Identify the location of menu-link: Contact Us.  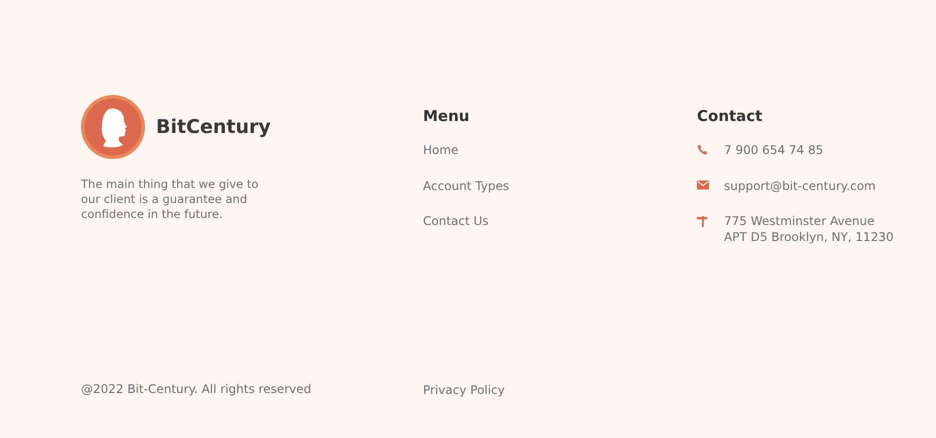
(456, 221).